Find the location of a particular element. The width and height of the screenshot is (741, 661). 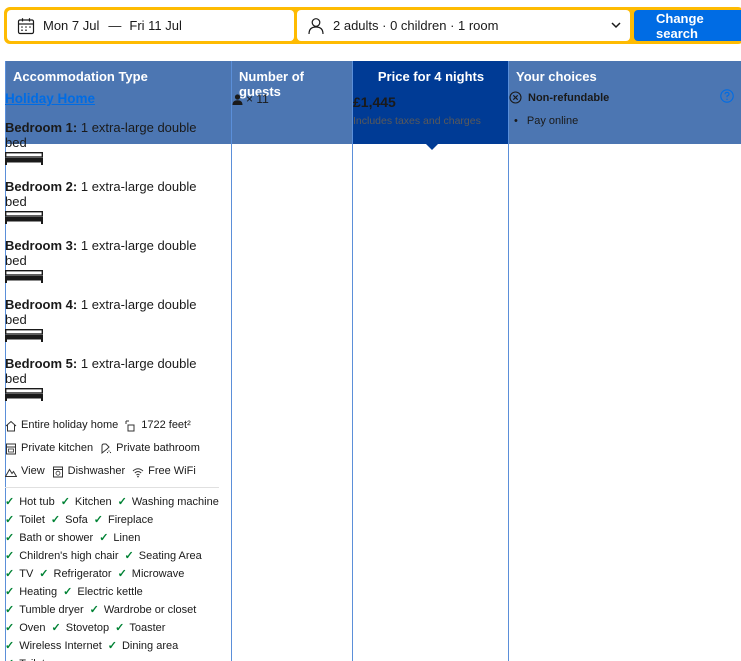

amenity-item: Stovetop is located at coordinates (80, 628).